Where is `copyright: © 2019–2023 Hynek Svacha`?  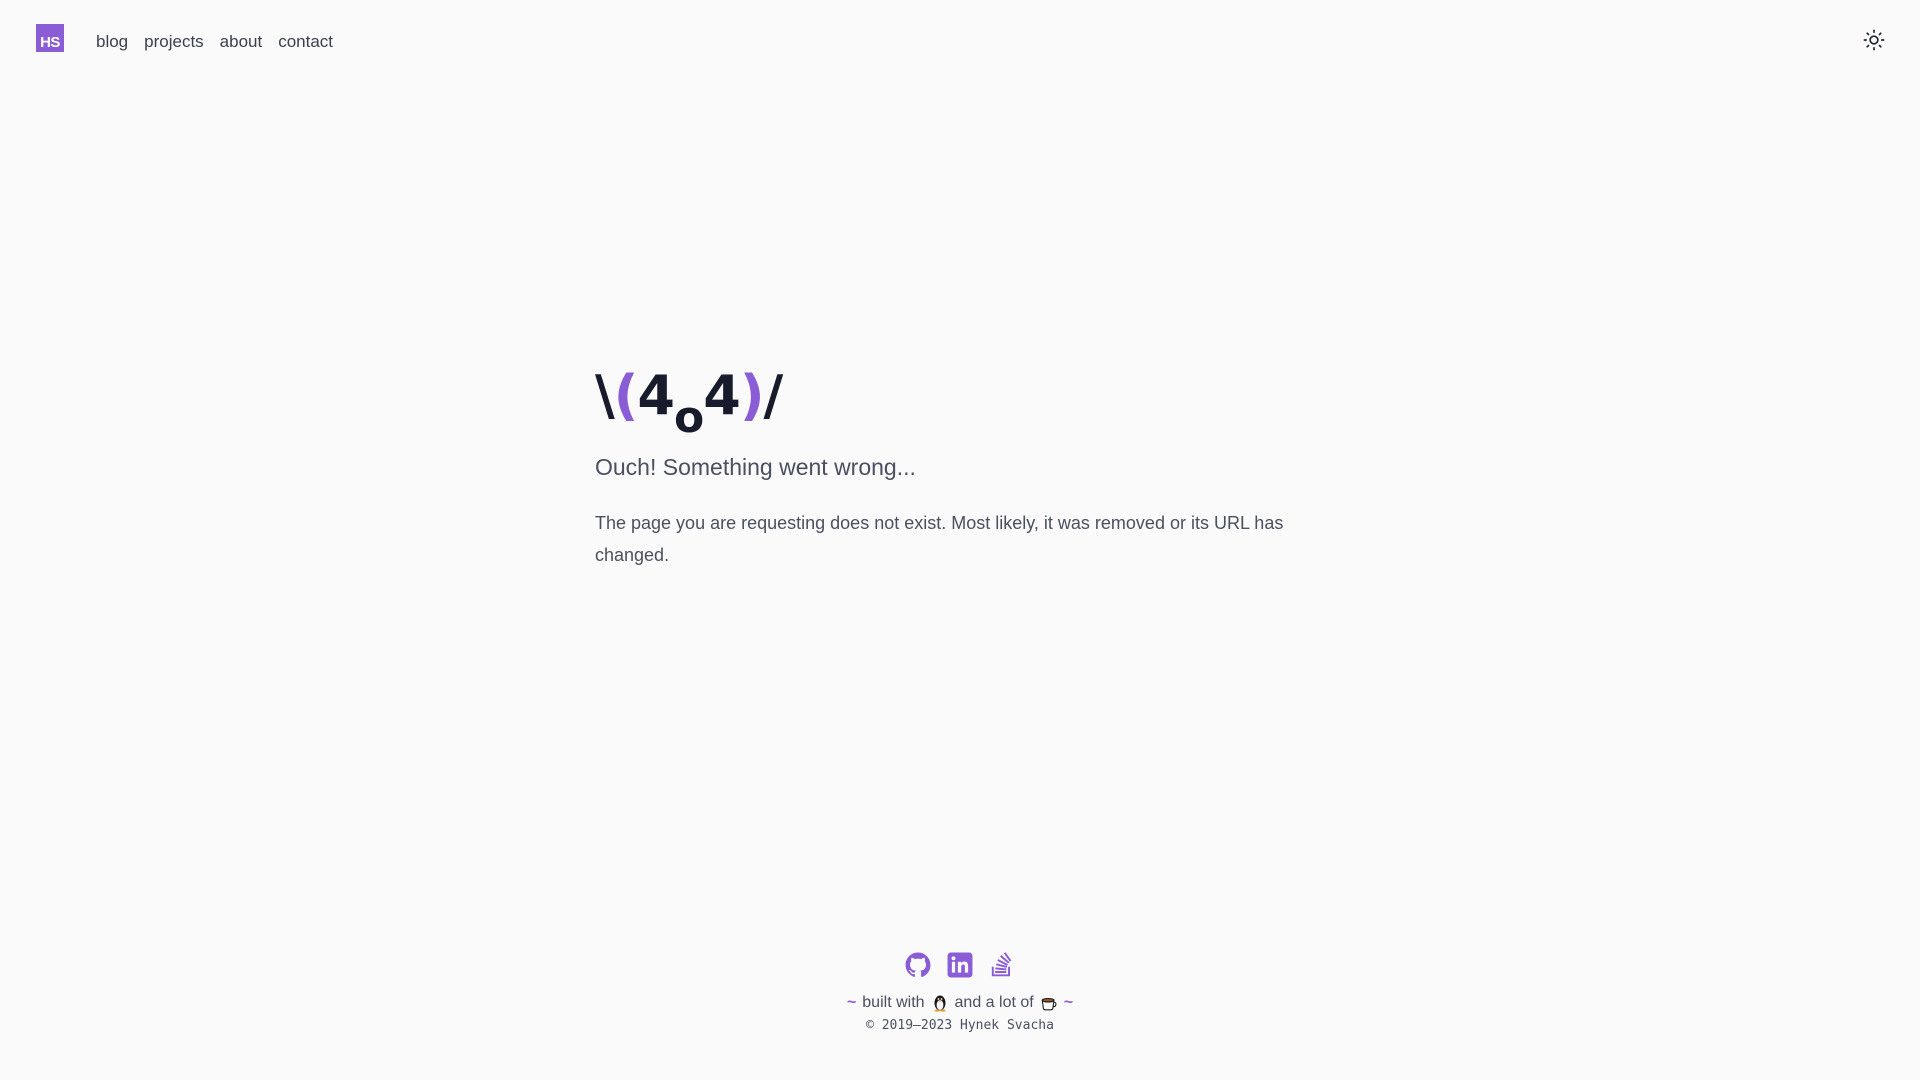
copyright: © 2019–2023 Hynek Svacha is located at coordinates (960, 1025).